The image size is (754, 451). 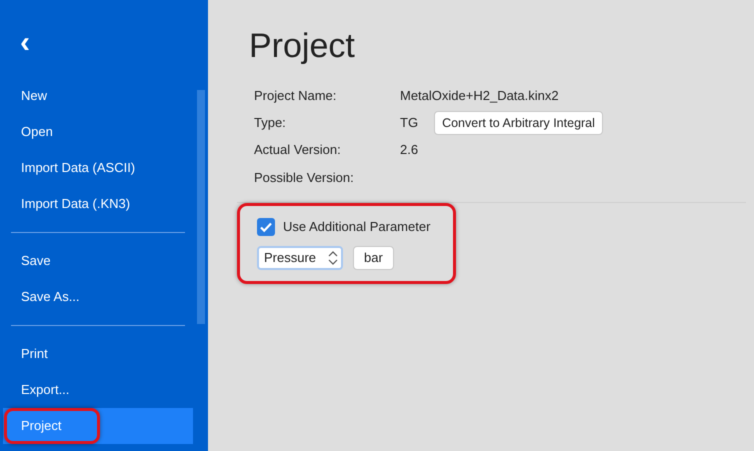 What do you see at coordinates (409, 123) in the screenshot?
I see `field-value: TG` at bounding box center [409, 123].